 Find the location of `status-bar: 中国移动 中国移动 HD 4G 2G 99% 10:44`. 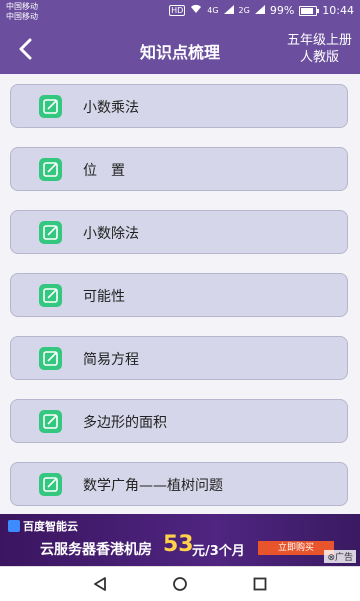

status-bar: 中国移动 中国移动 HD 4G 2G 99% 10:44 is located at coordinates (180, 12).